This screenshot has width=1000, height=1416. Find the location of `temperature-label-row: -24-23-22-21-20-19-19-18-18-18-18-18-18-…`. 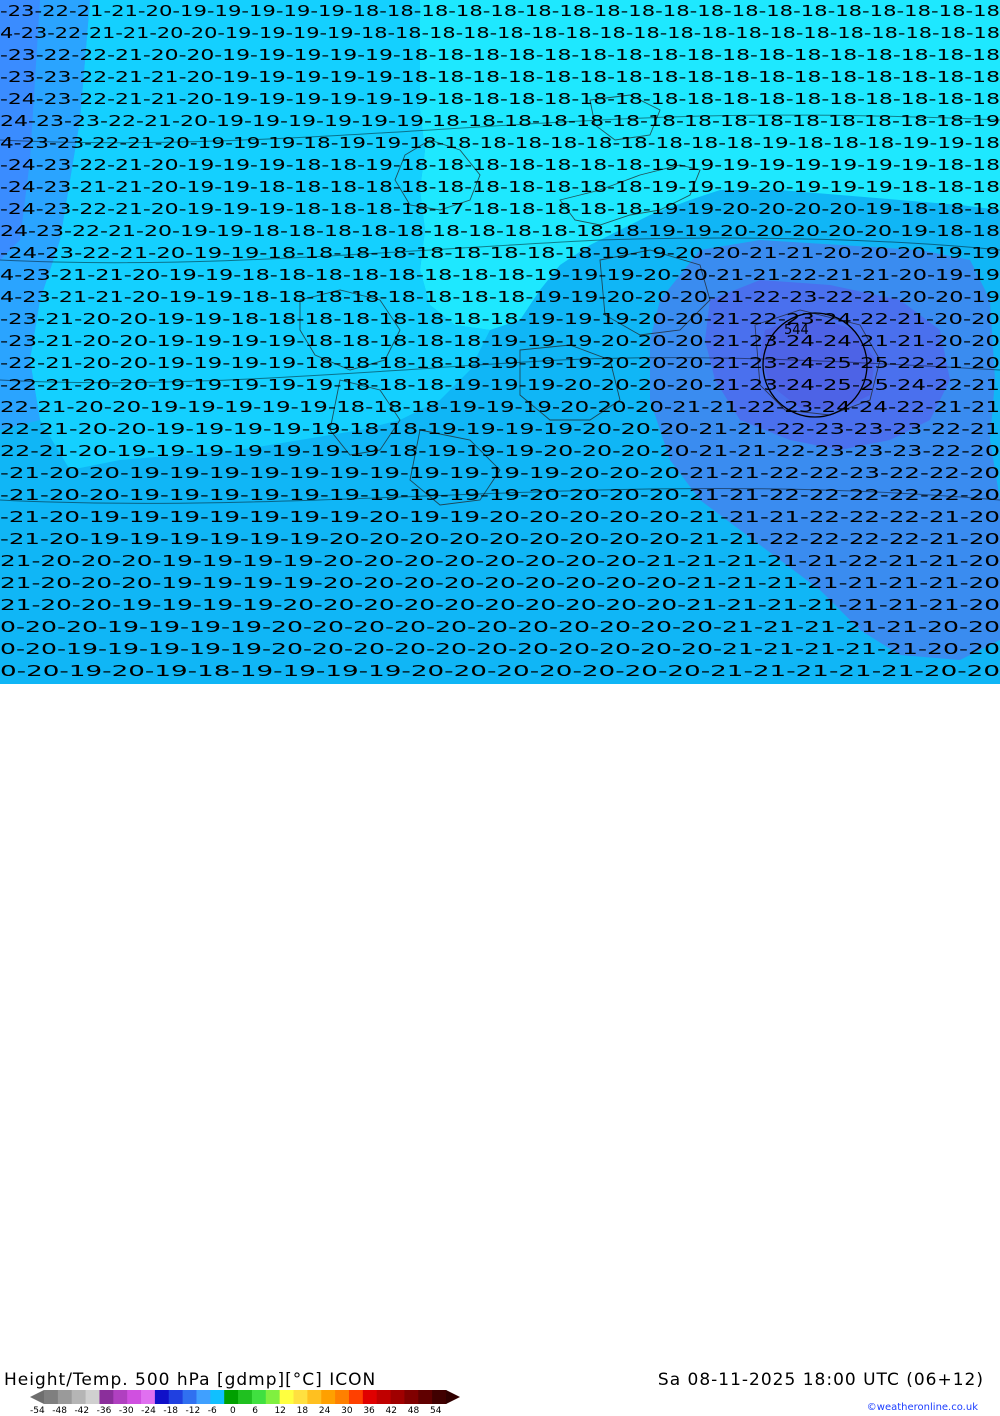

temperature-label-row: -24-23-22-21-20-19-19-18-18-18-18-18-18-… is located at coordinates (500, 253).